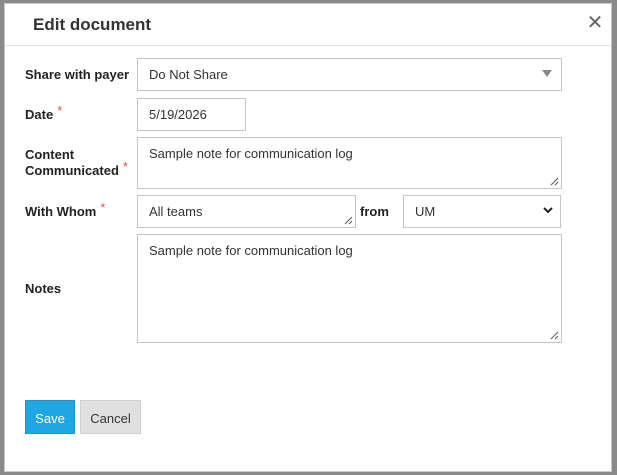 This screenshot has width=617, height=475. I want to click on date-label: Date *, so click(43, 113).